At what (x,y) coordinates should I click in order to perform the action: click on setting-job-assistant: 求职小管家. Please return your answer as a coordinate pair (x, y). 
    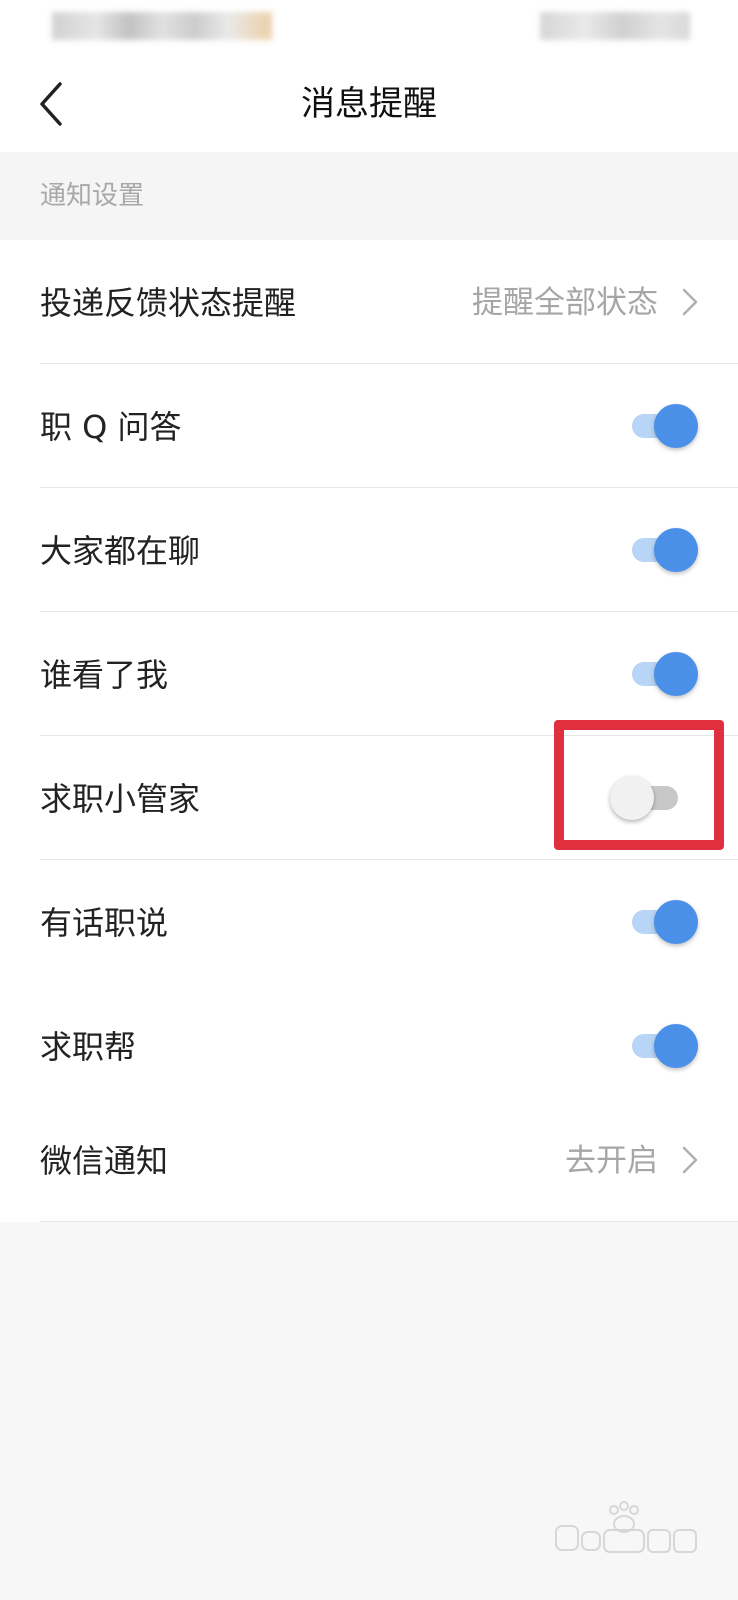
    Looking at the image, I should click on (369, 798).